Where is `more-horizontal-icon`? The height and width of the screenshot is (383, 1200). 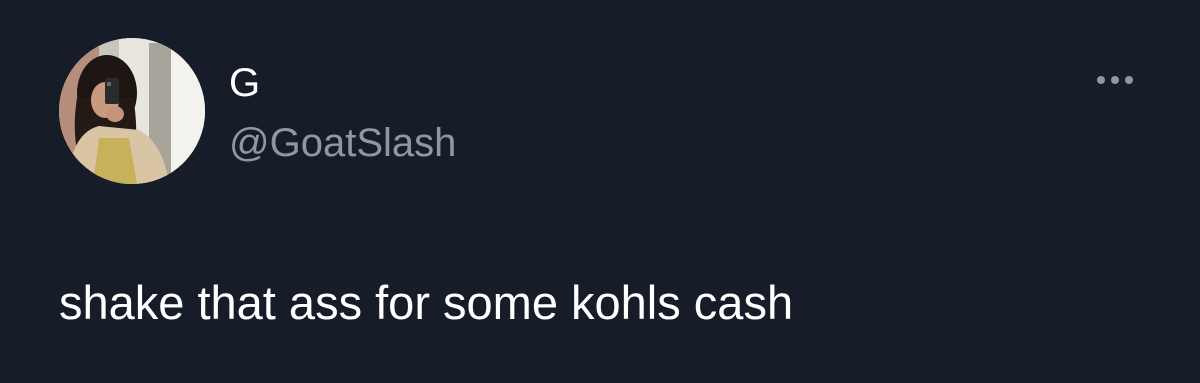 more-horizontal-icon is located at coordinates (1115, 80).